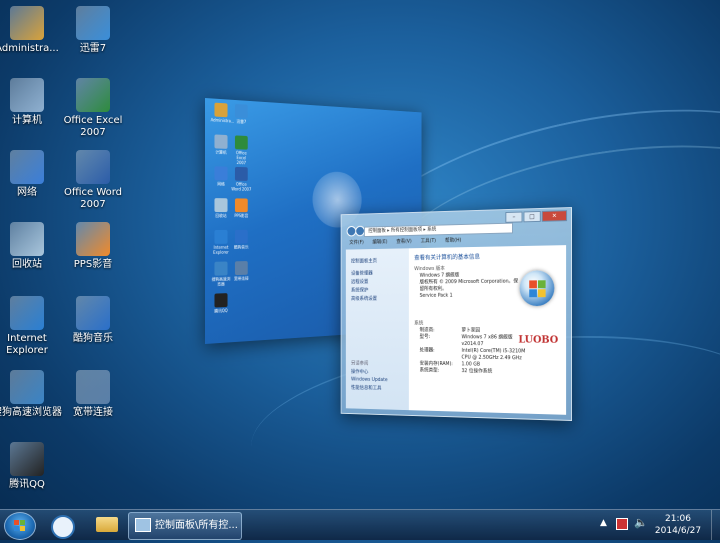  I want to click on desktop-icon-label: PPS影音, so click(93, 265).